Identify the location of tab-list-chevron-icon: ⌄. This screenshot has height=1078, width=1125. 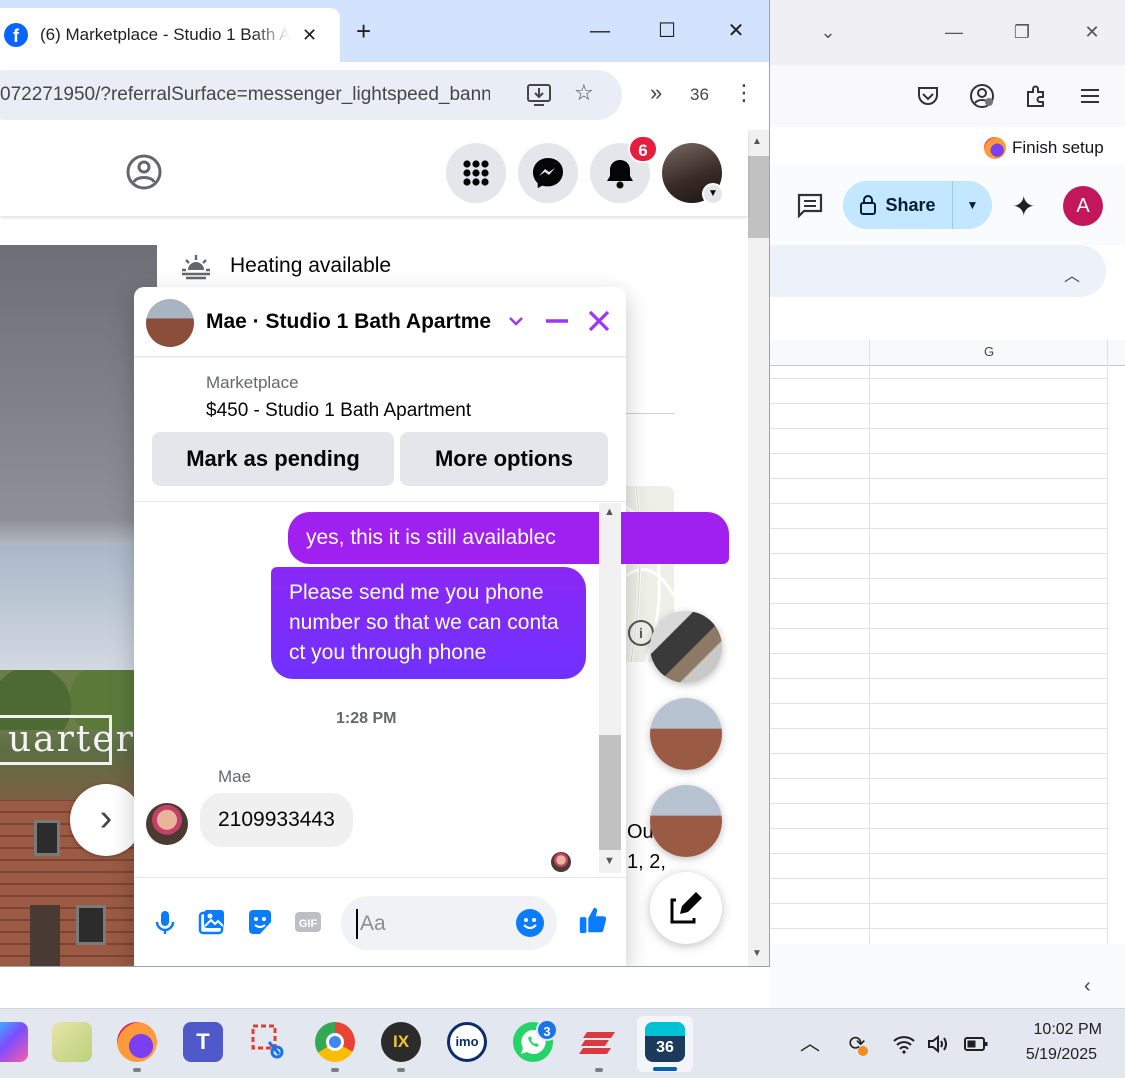
(828, 32).